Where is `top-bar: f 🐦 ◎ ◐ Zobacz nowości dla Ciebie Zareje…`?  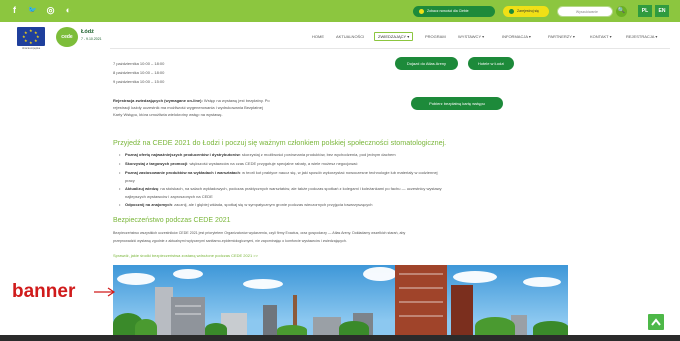 top-bar: f 🐦 ◎ ◐ Zobacz nowości dla Ciebie Zareje… is located at coordinates (340, 11).